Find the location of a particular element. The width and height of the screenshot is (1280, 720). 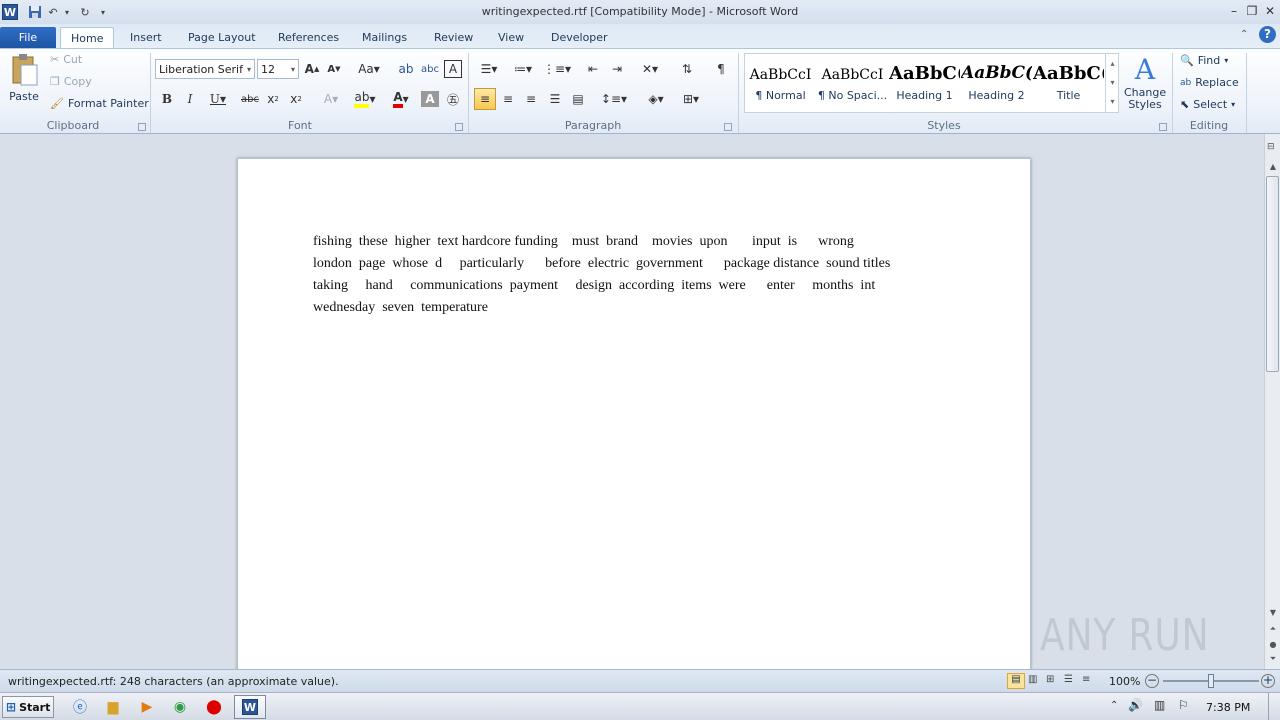

multilevel-list-icon: ⋮≡▾ is located at coordinates (557, 69).